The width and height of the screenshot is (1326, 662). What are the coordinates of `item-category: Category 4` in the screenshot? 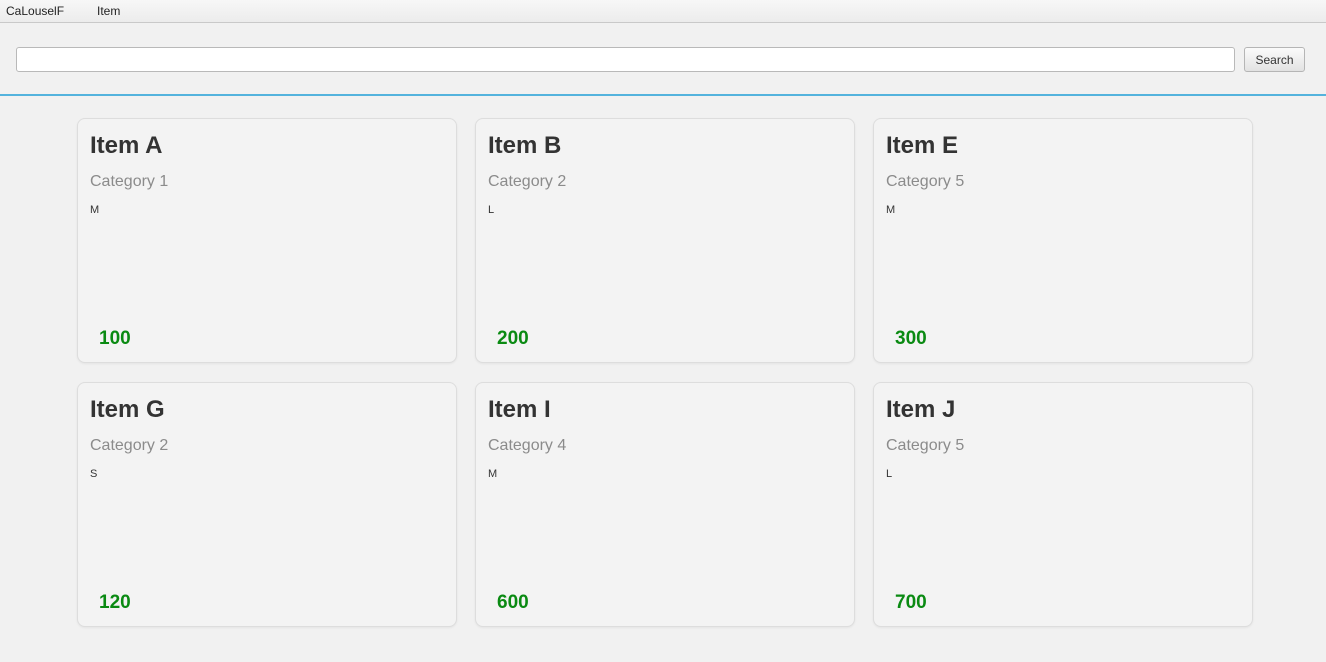 It's located at (527, 445).